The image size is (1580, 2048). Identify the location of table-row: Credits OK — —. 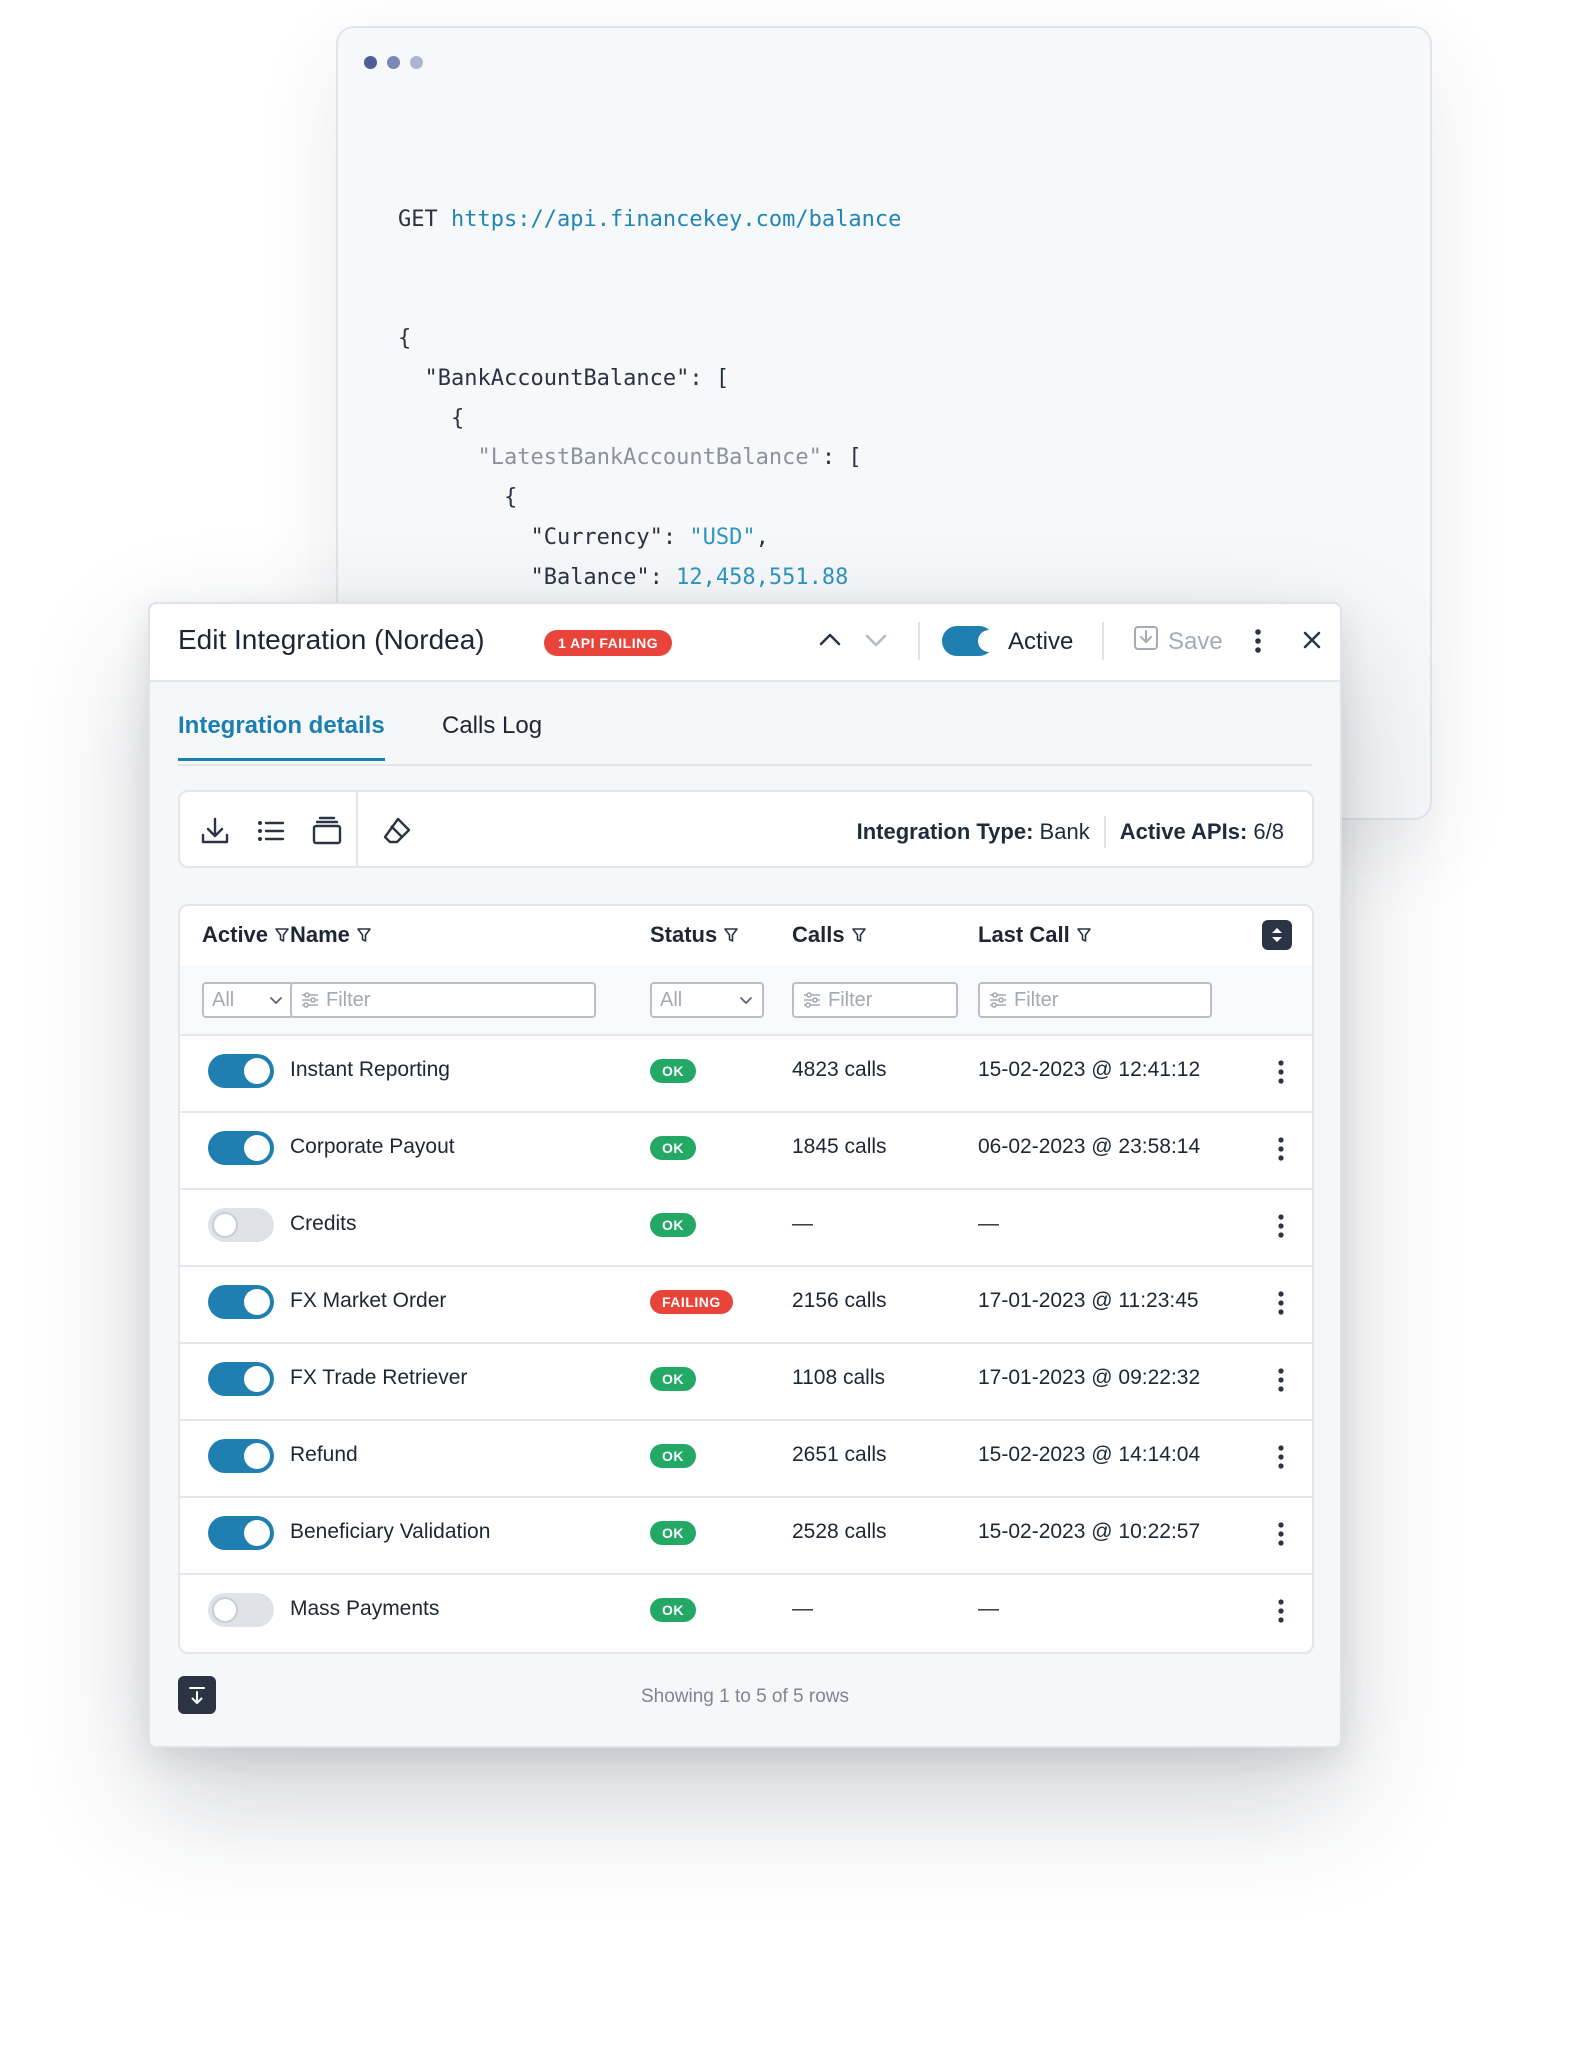
(746, 1227).